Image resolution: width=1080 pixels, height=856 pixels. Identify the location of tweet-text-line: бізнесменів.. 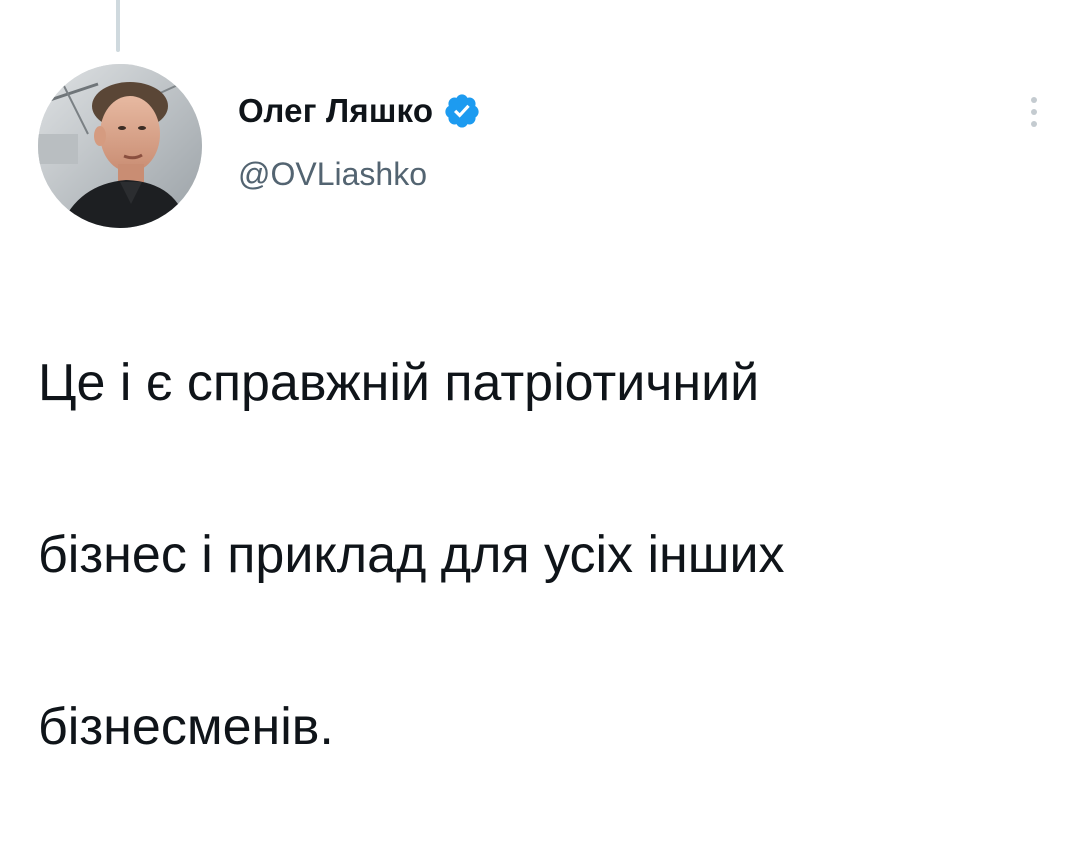
(186, 727).